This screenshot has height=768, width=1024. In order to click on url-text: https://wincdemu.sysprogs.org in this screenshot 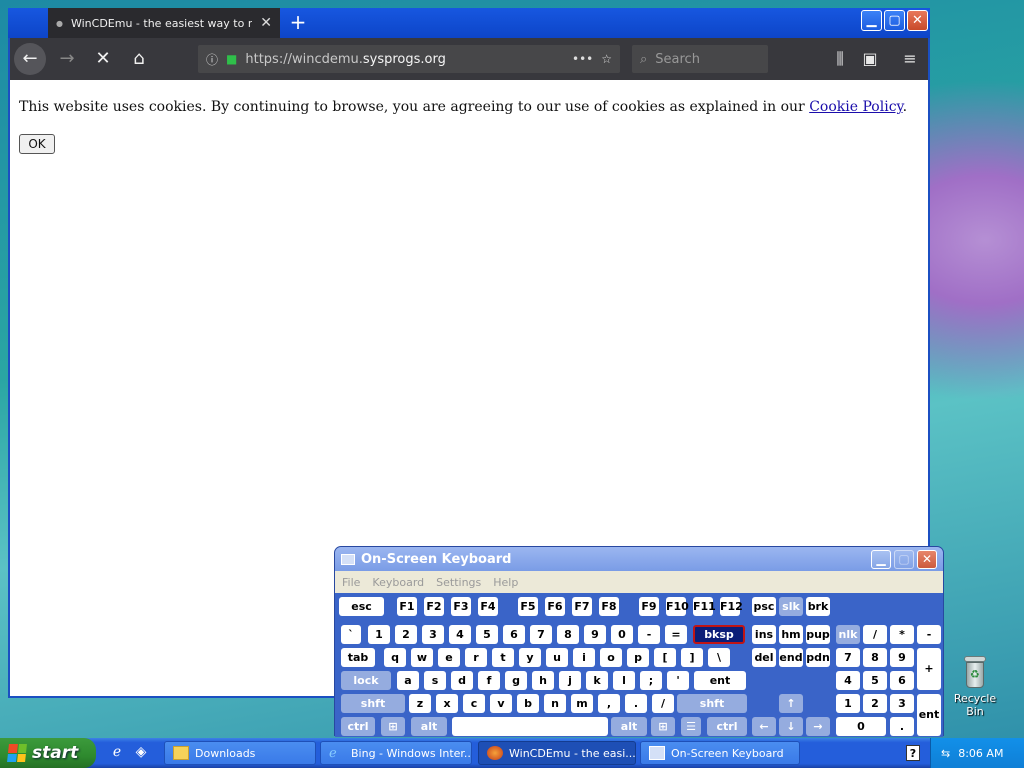, I will do `click(404, 59)`.